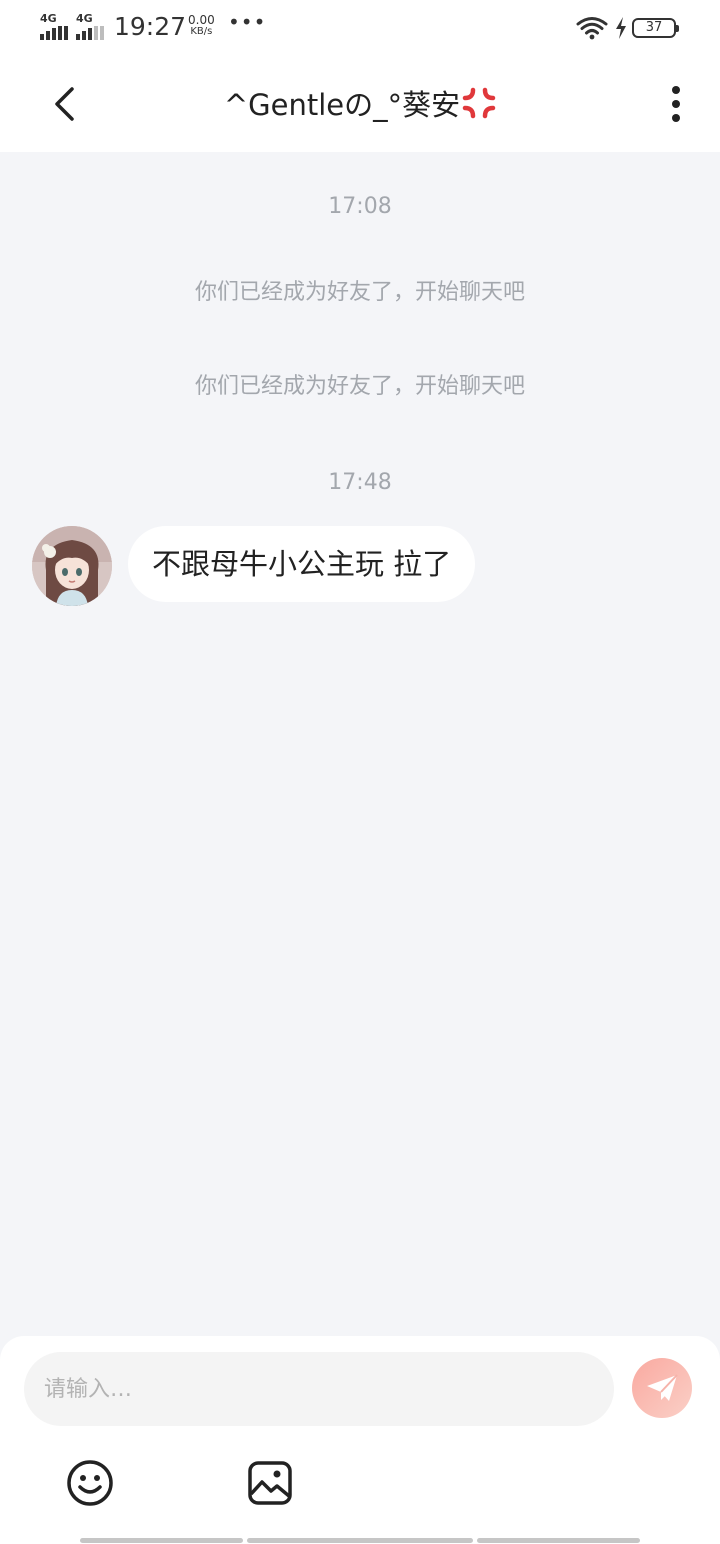 The height and width of the screenshot is (1544, 720). I want to click on battery-icon: 37, so click(655, 28).